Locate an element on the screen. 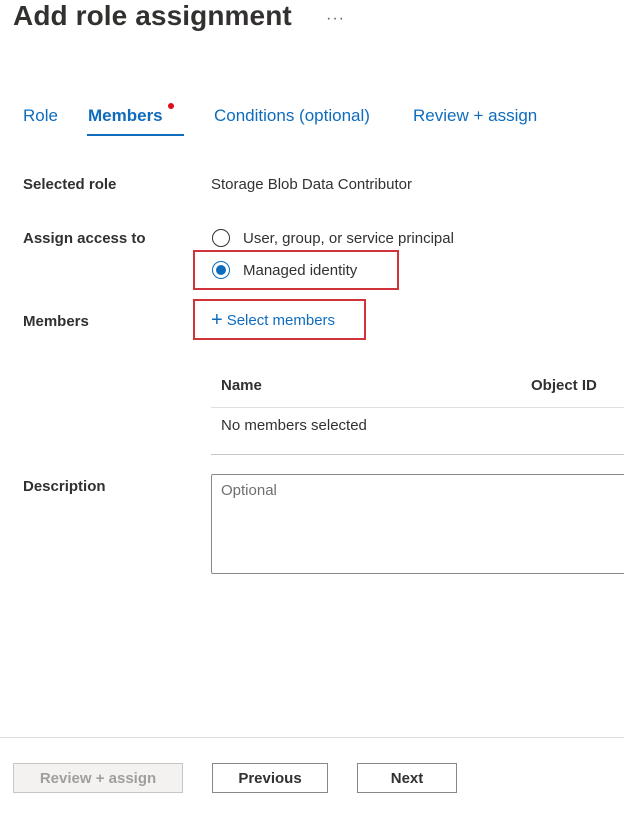  tab-members: Members is located at coordinates (125, 116).